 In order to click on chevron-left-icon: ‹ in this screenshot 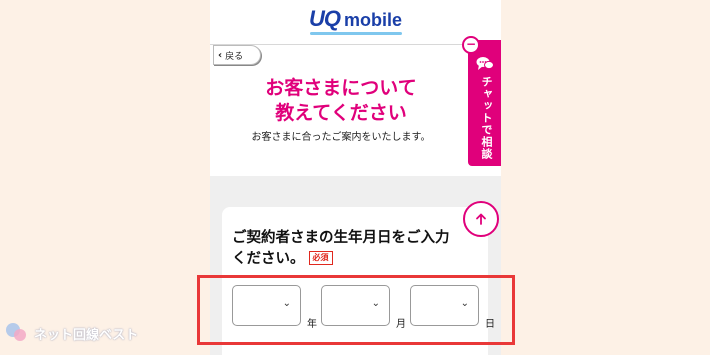, I will do `click(220, 55)`.